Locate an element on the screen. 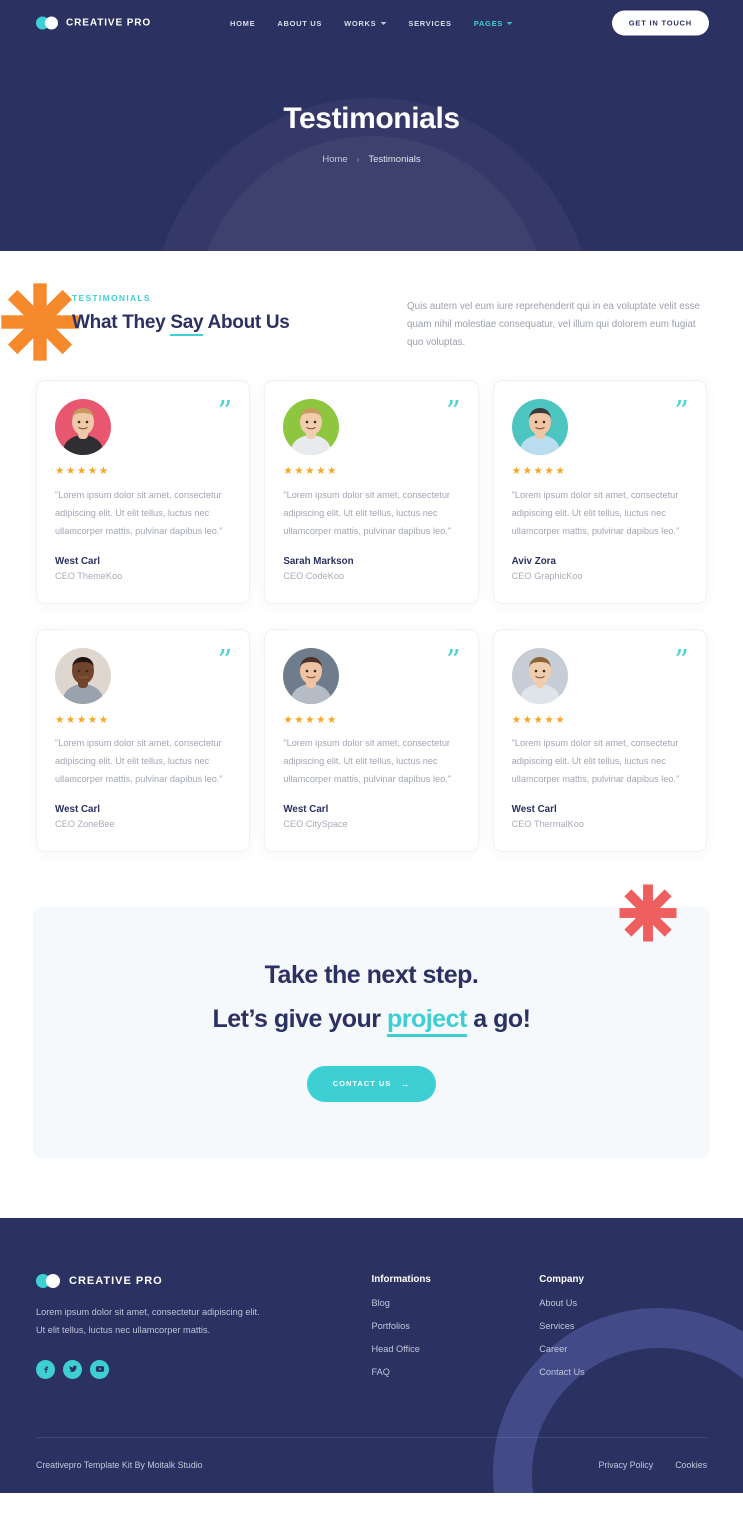 This screenshot has width=743, height=1536. footer-link-faq: FAQ is located at coordinates (456, 1372).